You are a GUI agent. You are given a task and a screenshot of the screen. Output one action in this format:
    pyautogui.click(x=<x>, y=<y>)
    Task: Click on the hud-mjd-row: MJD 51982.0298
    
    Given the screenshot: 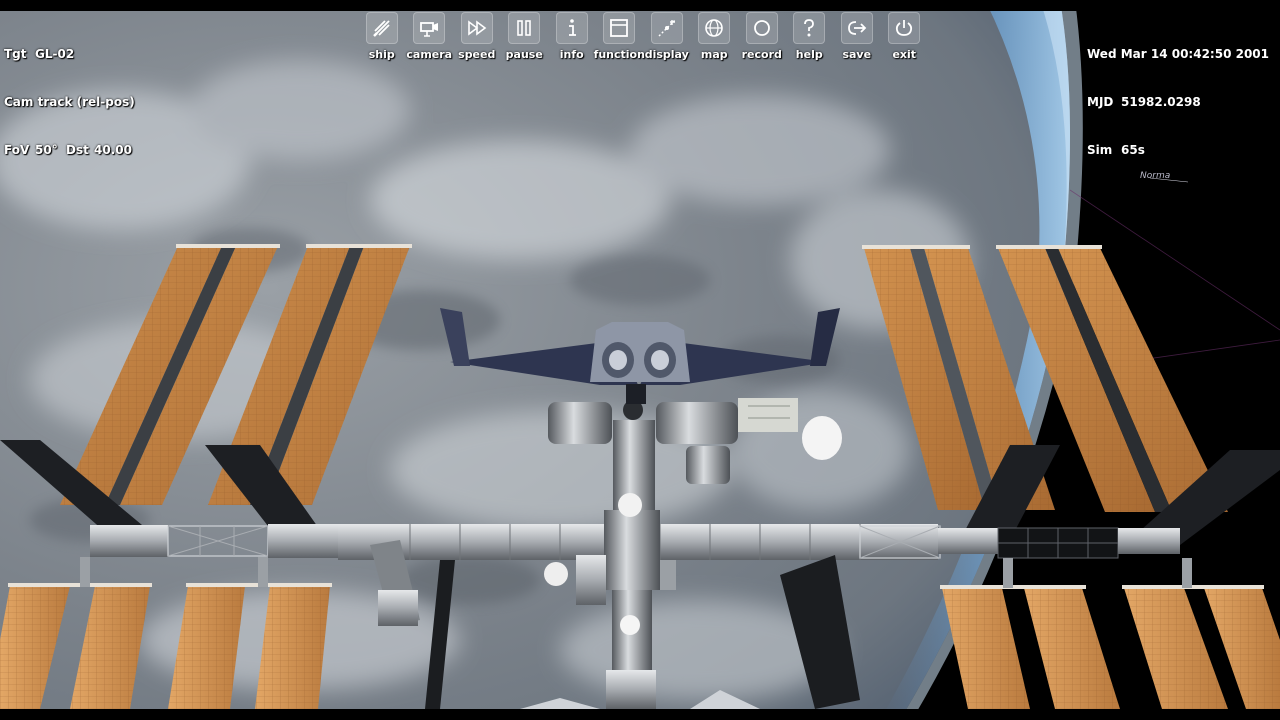 What is the action you would take?
    pyautogui.click(x=1178, y=102)
    